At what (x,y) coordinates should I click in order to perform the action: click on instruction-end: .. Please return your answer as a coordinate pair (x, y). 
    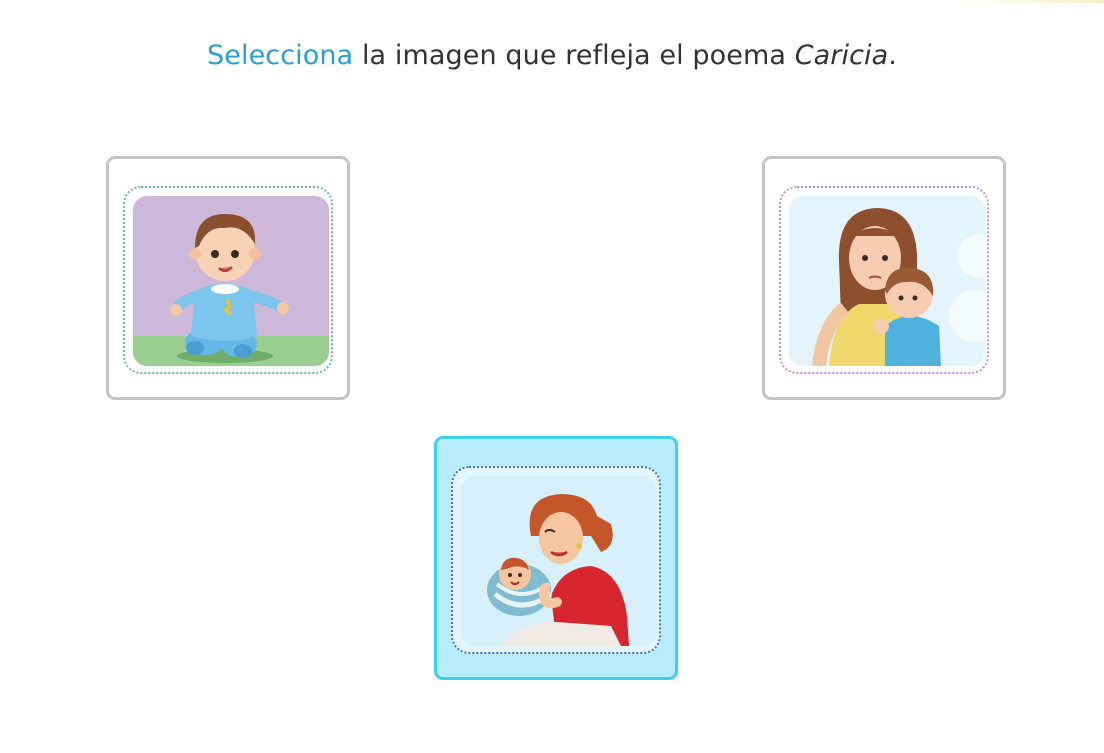
    Looking at the image, I should click on (892, 55).